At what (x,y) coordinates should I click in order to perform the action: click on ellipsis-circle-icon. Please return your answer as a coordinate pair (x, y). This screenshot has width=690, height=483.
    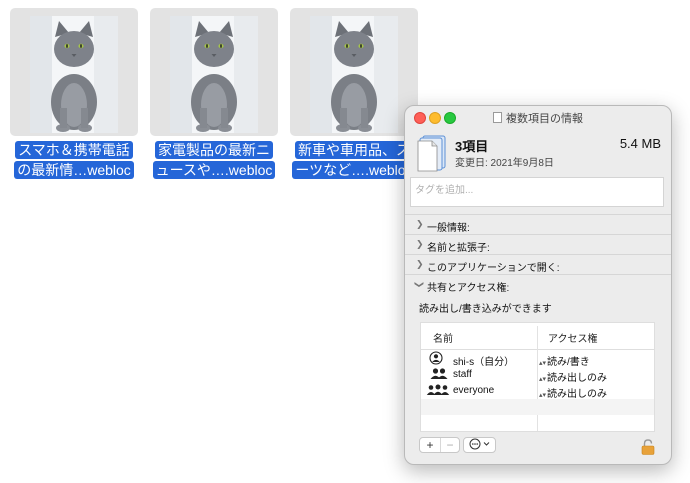
    Looking at the image, I should click on (480, 445).